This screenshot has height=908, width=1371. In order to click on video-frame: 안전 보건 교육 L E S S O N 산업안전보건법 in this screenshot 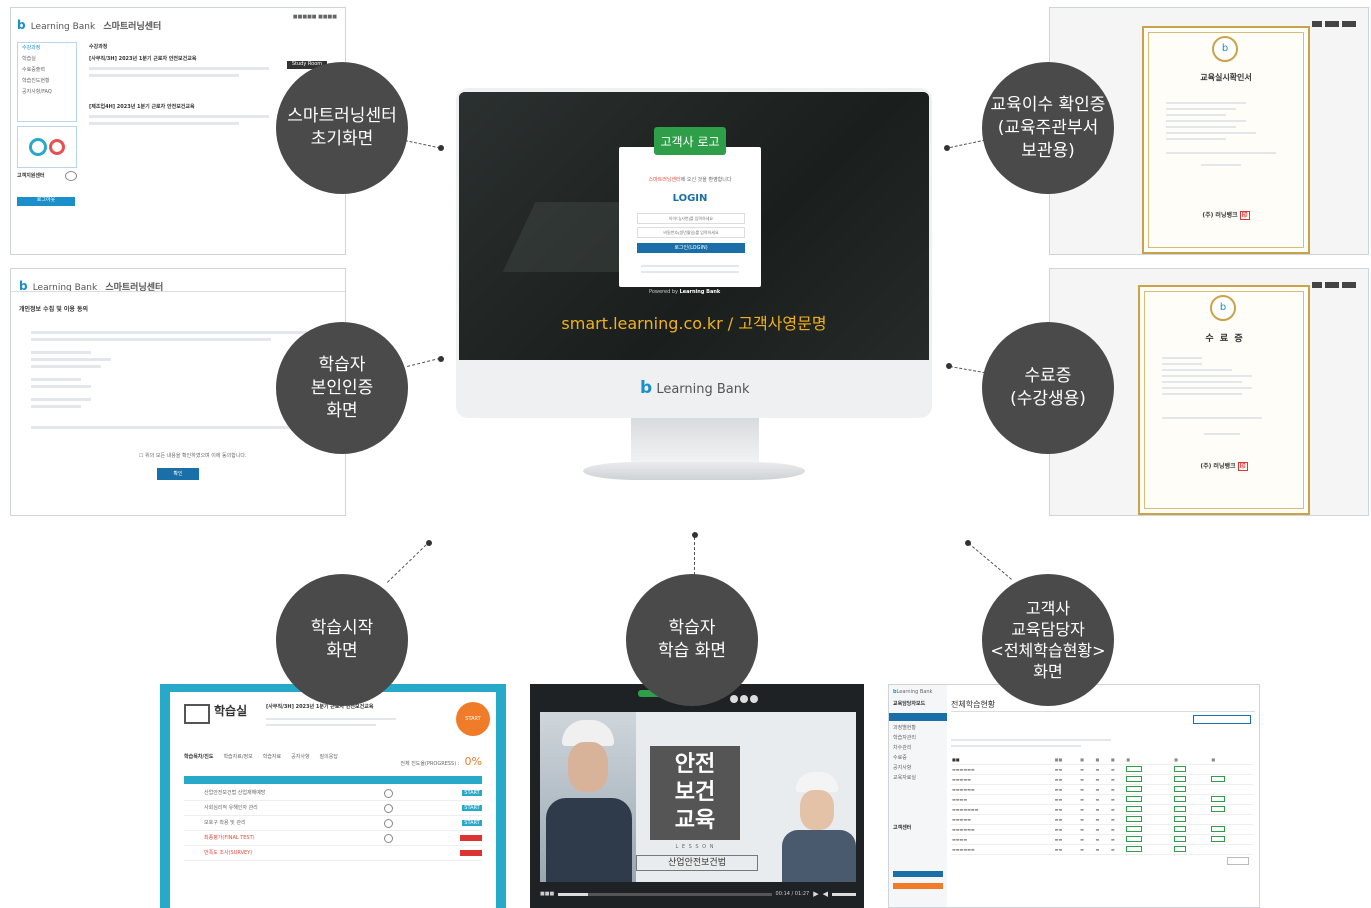, I will do `click(698, 797)`.